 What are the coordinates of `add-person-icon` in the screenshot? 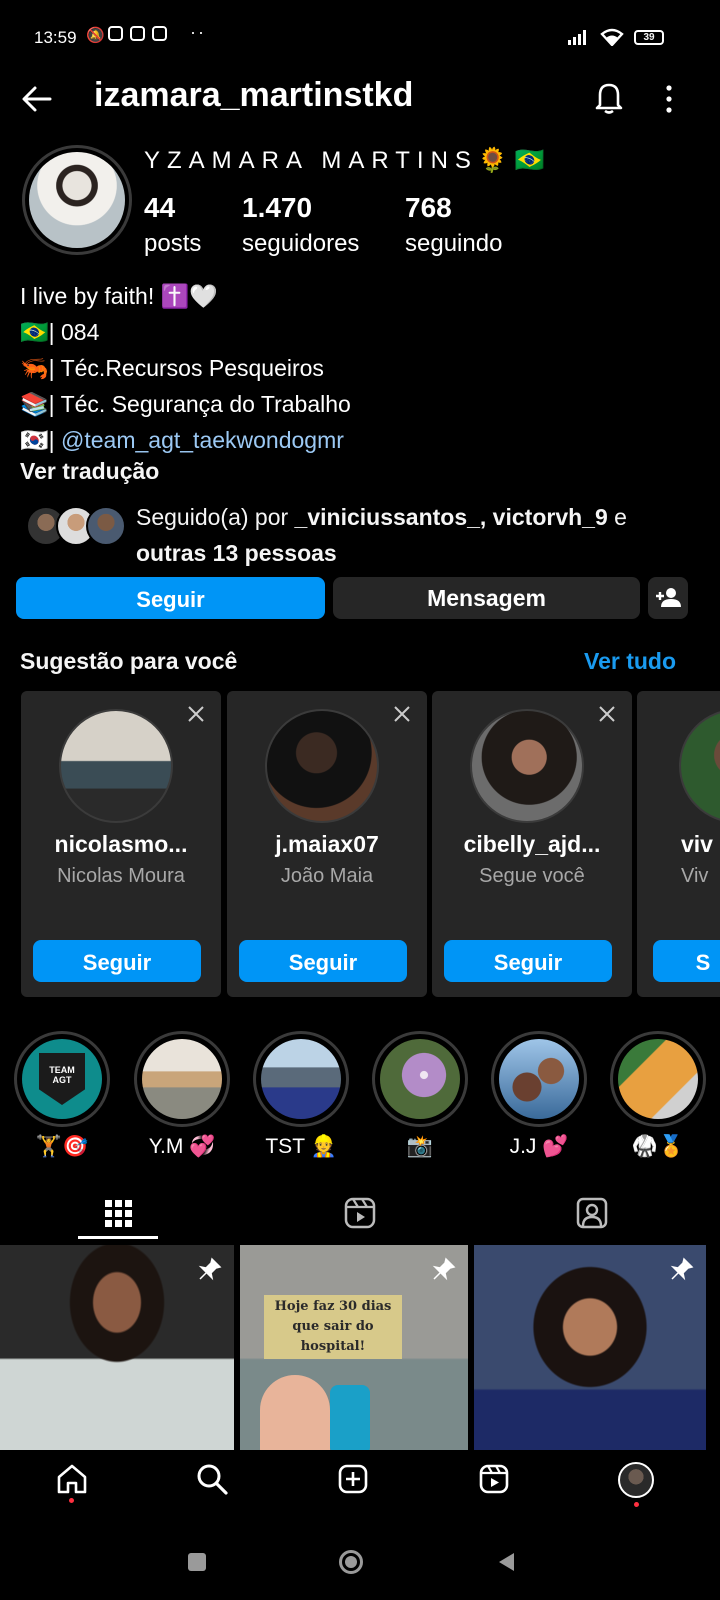 It's located at (668, 597).